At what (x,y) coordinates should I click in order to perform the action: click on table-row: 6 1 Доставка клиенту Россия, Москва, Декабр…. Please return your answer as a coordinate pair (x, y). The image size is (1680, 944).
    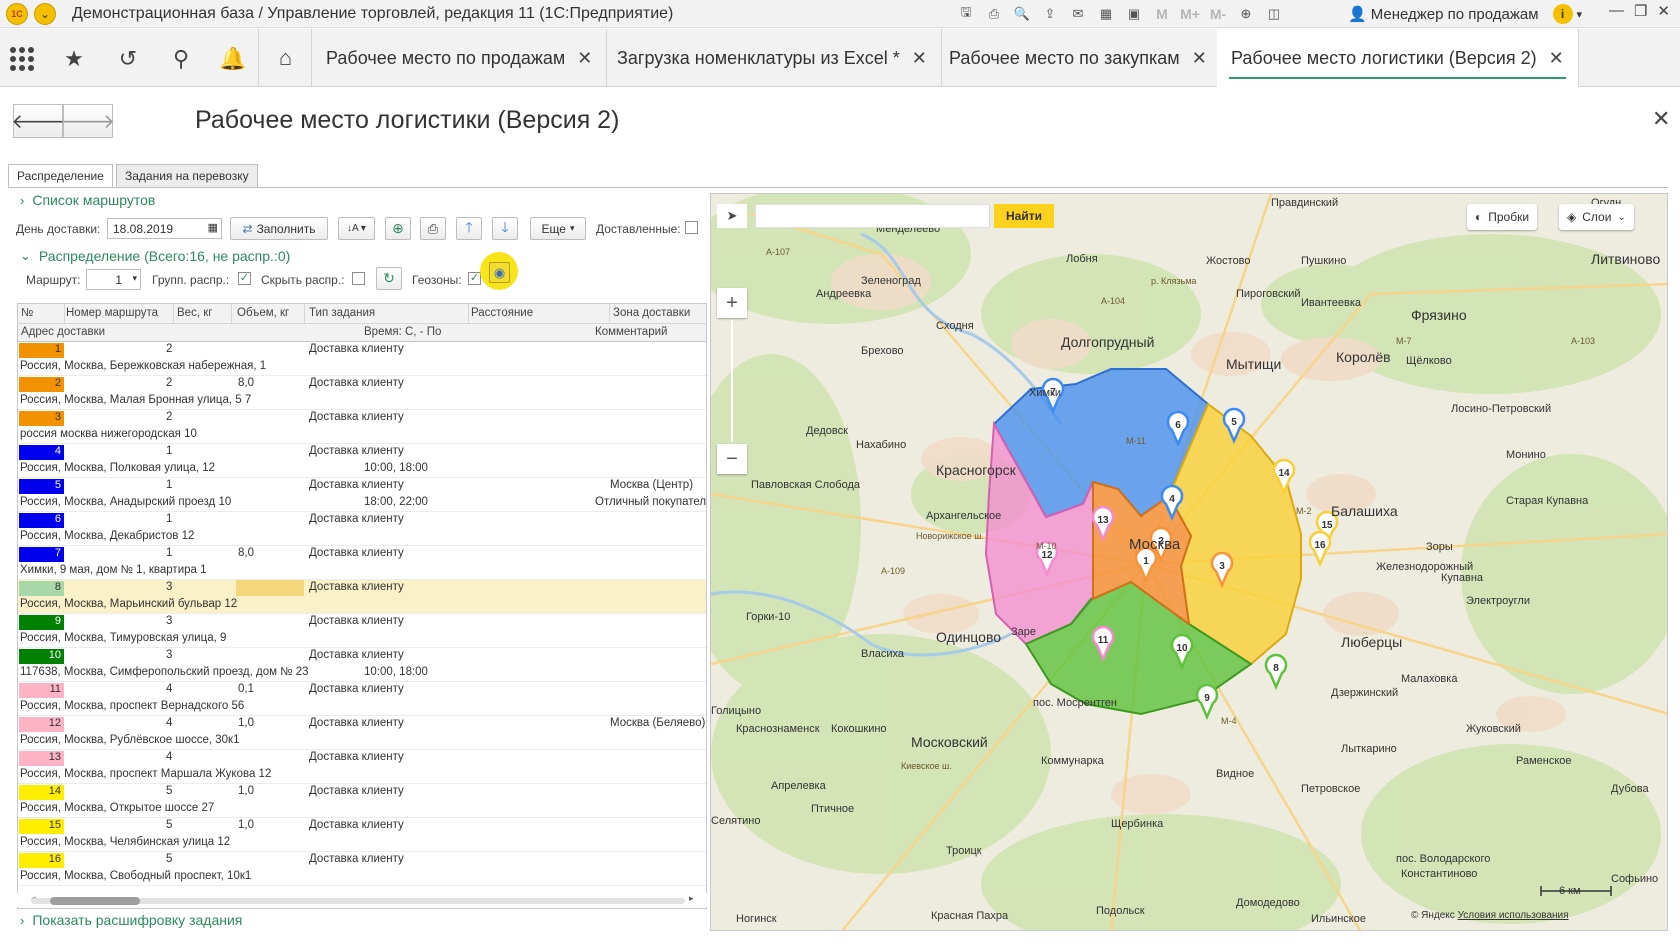
    Looking at the image, I should click on (362, 529).